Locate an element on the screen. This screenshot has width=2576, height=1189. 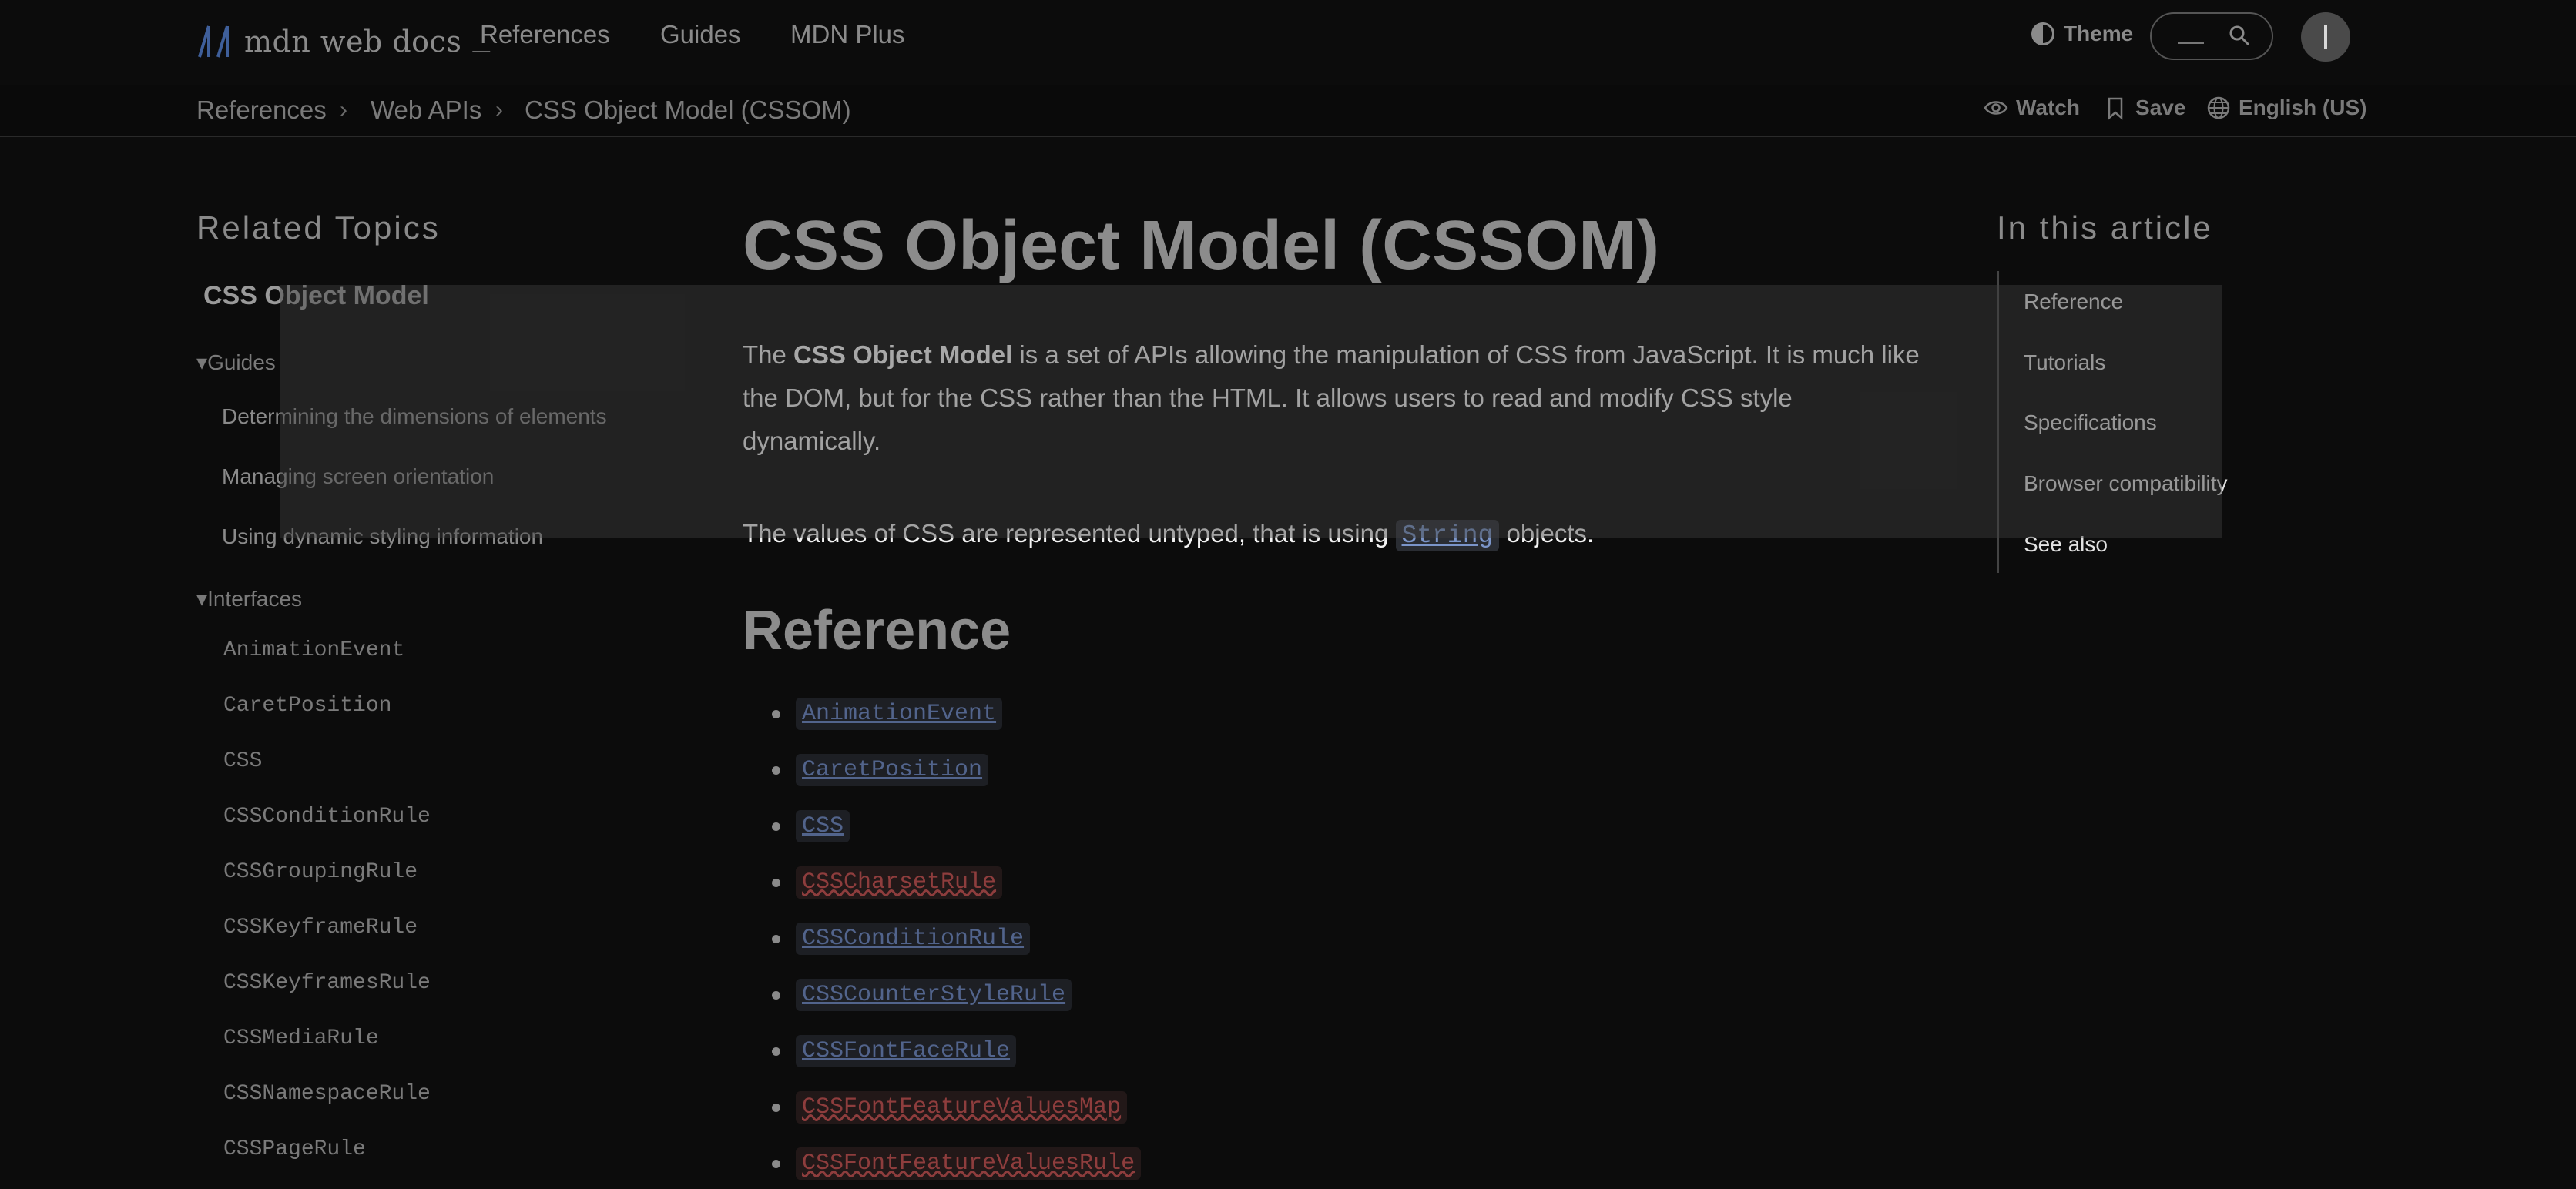
sidebar-item-cssgroupingrule: CSSGroupingRule is located at coordinates (320, 872).